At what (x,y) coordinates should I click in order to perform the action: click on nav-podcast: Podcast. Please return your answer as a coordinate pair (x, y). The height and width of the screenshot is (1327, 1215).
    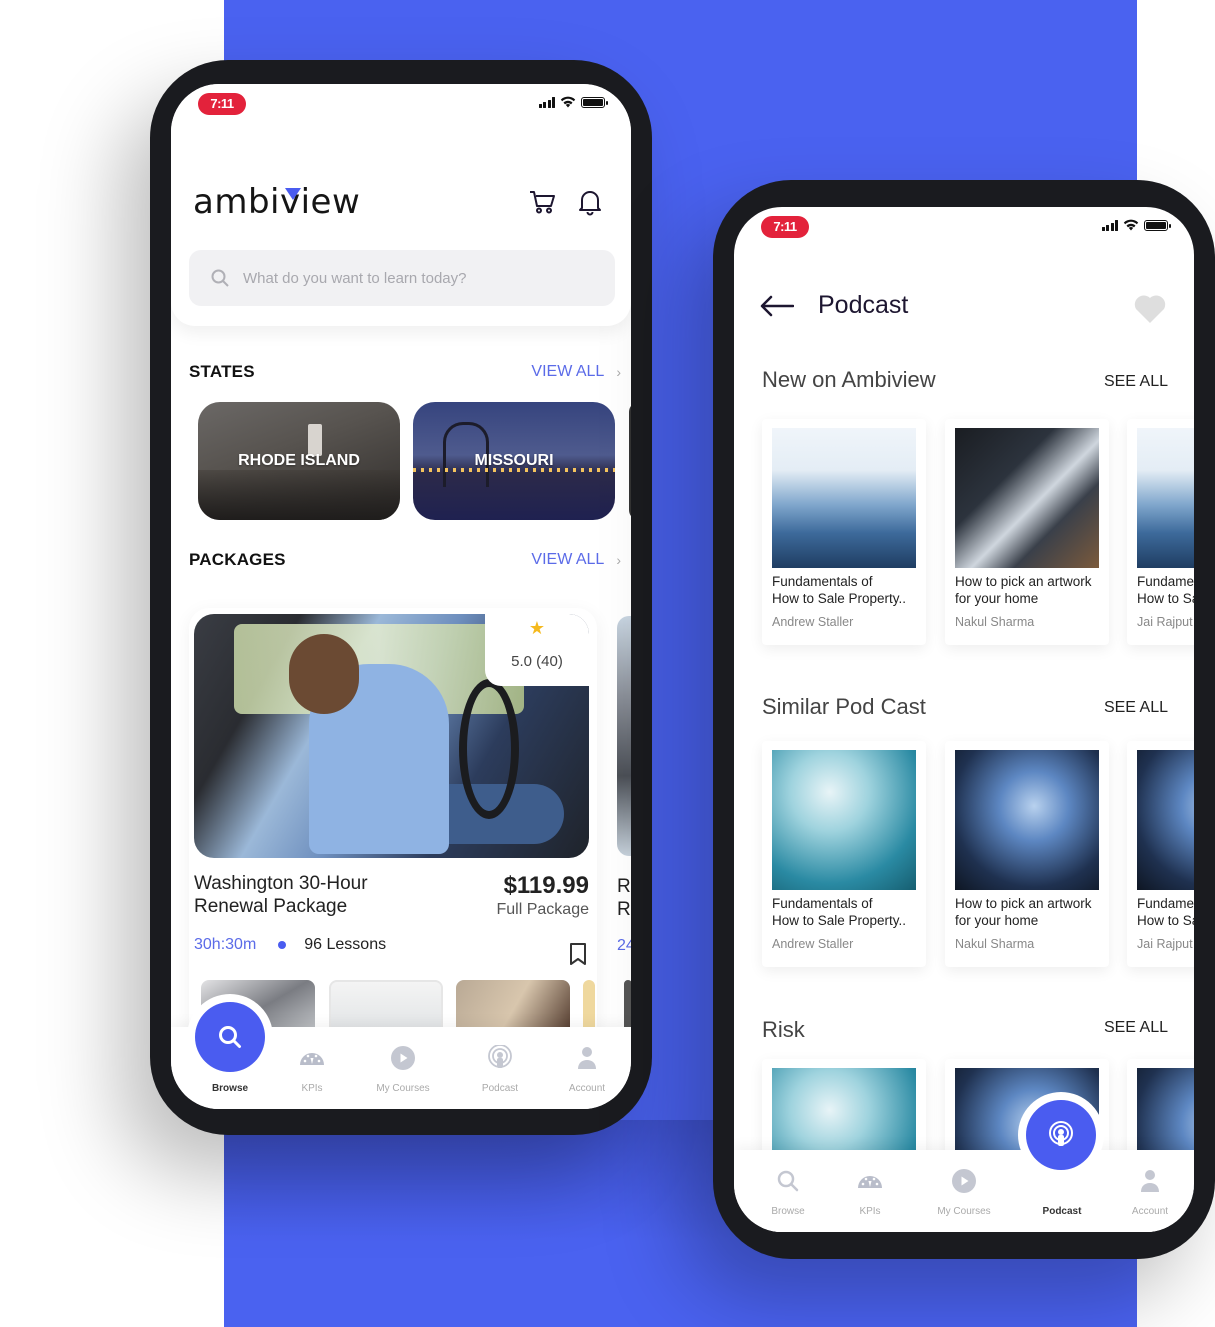
    Looking at the image, I should click on (500, 1068).